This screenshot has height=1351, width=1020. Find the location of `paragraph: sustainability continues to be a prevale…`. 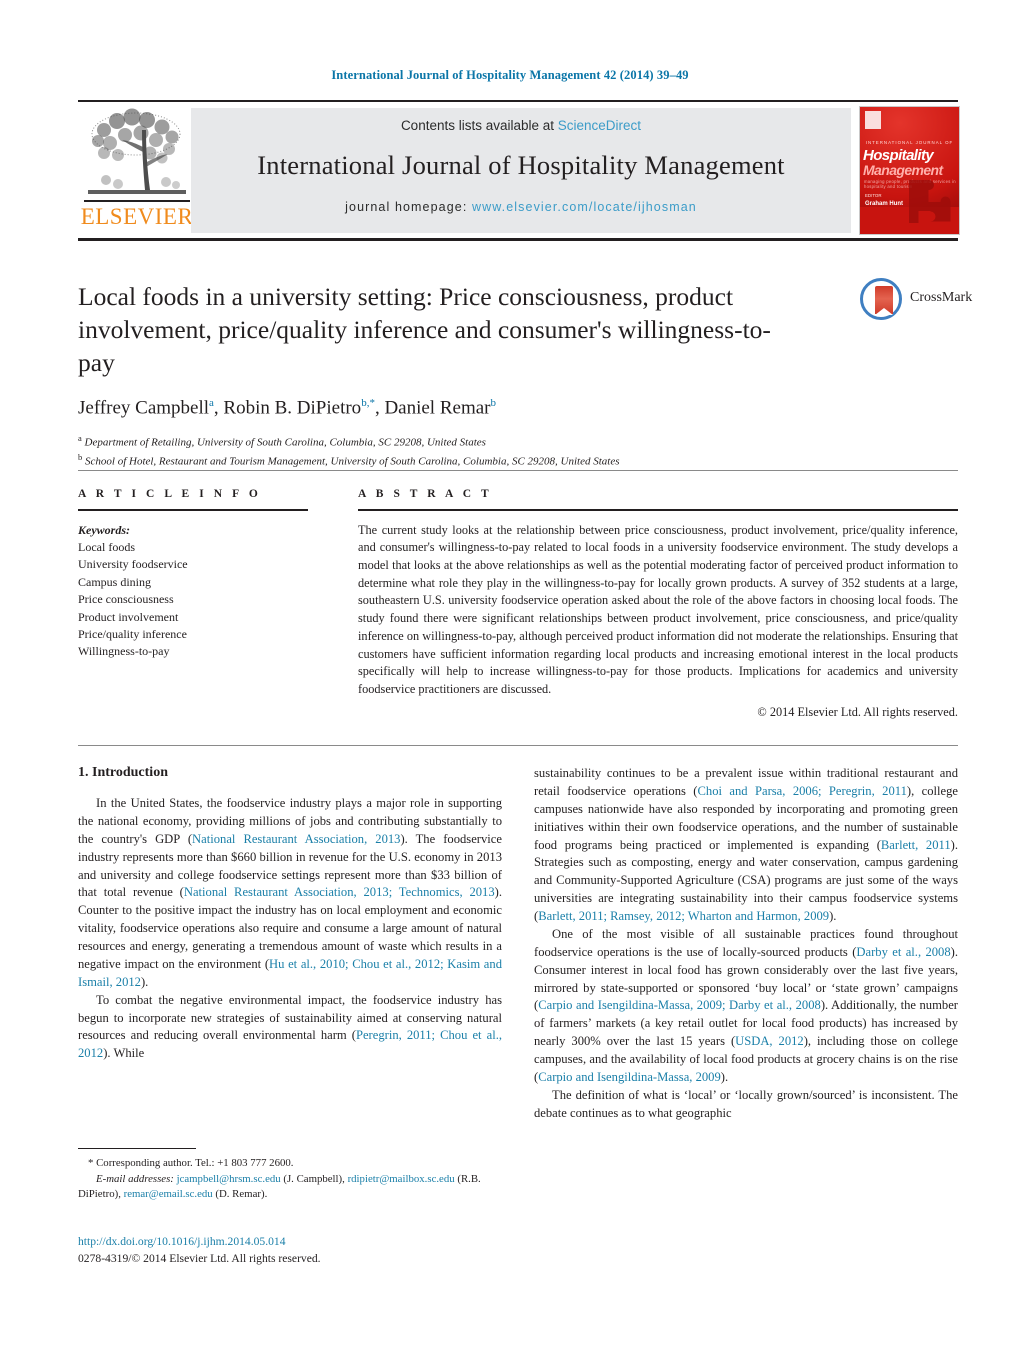

paragraph: sustainability continues to be a prevale… is located at coordinates (746, 844).